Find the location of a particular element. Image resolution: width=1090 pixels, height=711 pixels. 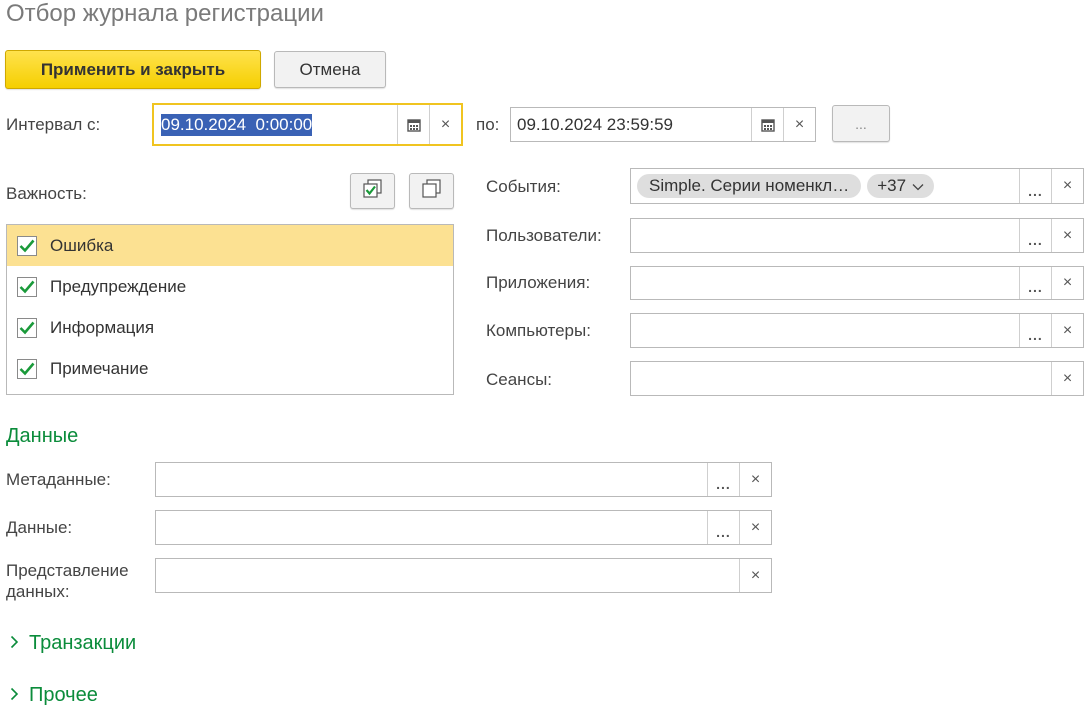

list-item-label: Предупреждение is located at coordinates (118, 286).